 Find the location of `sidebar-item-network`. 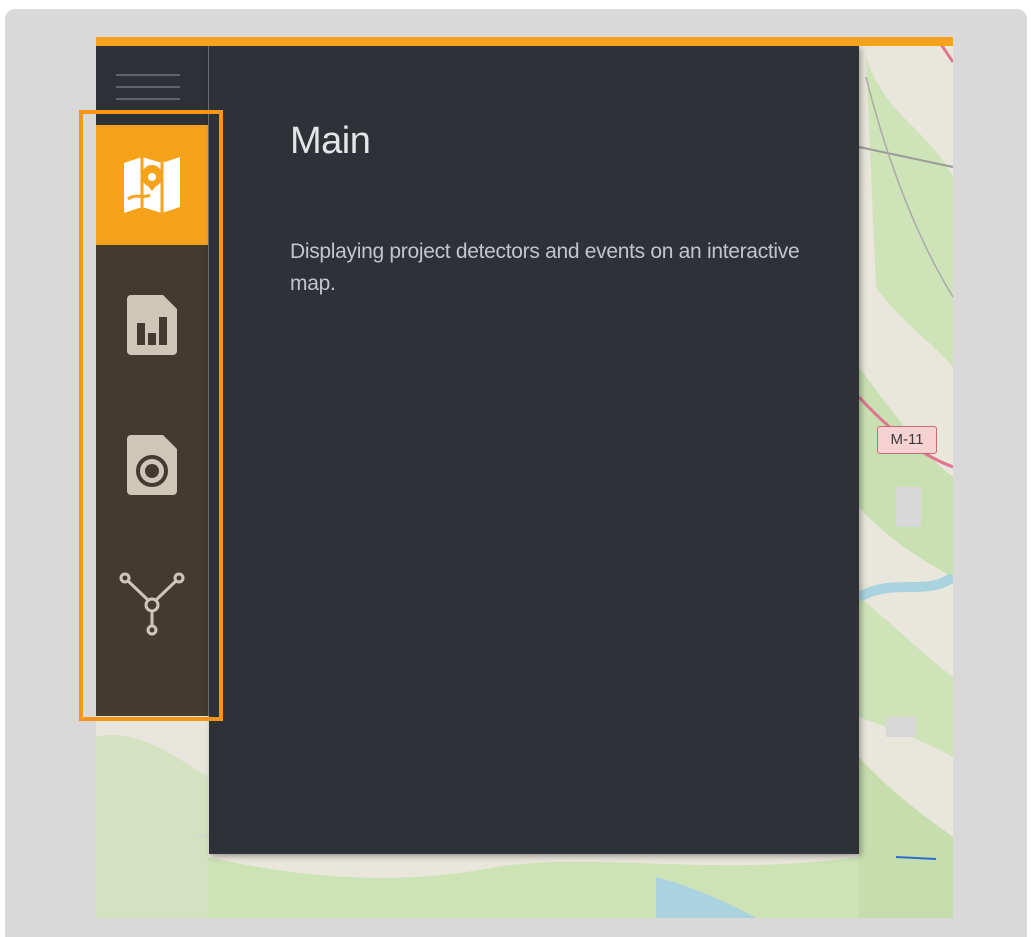

sidebar-item-network is located at coordinates (152, 605).